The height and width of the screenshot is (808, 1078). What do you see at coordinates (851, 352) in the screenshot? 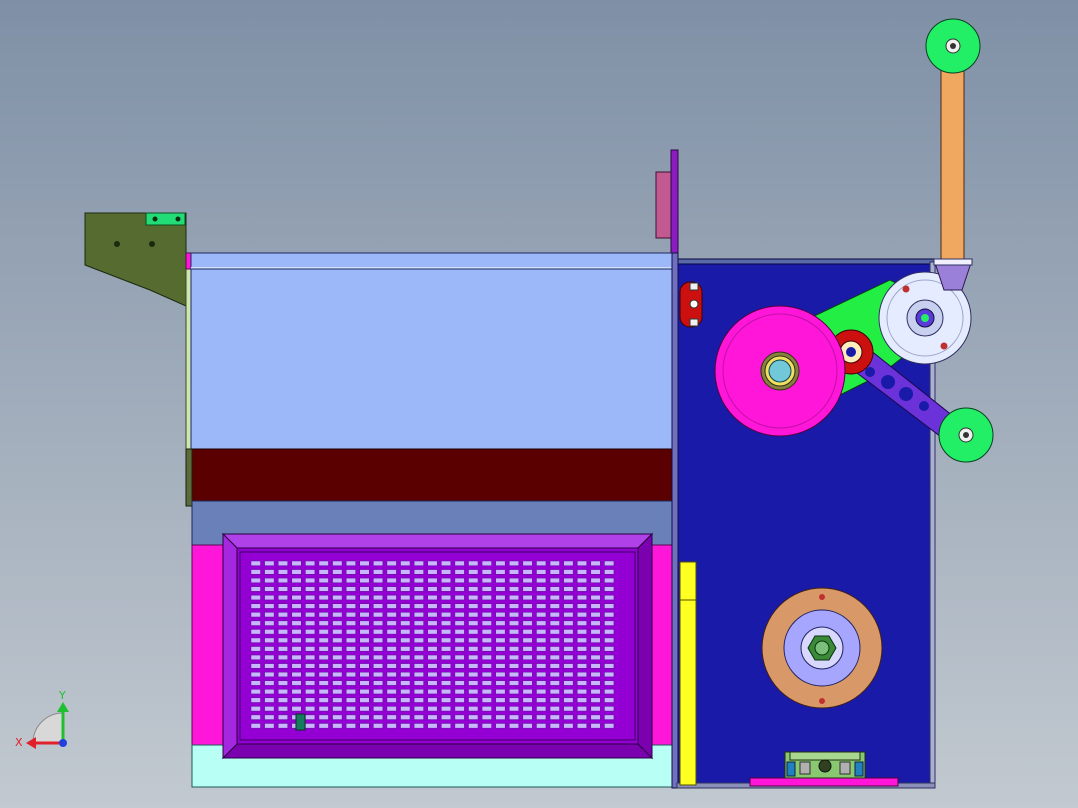
I see `pivot-bore` at bounding box center [851, 352].